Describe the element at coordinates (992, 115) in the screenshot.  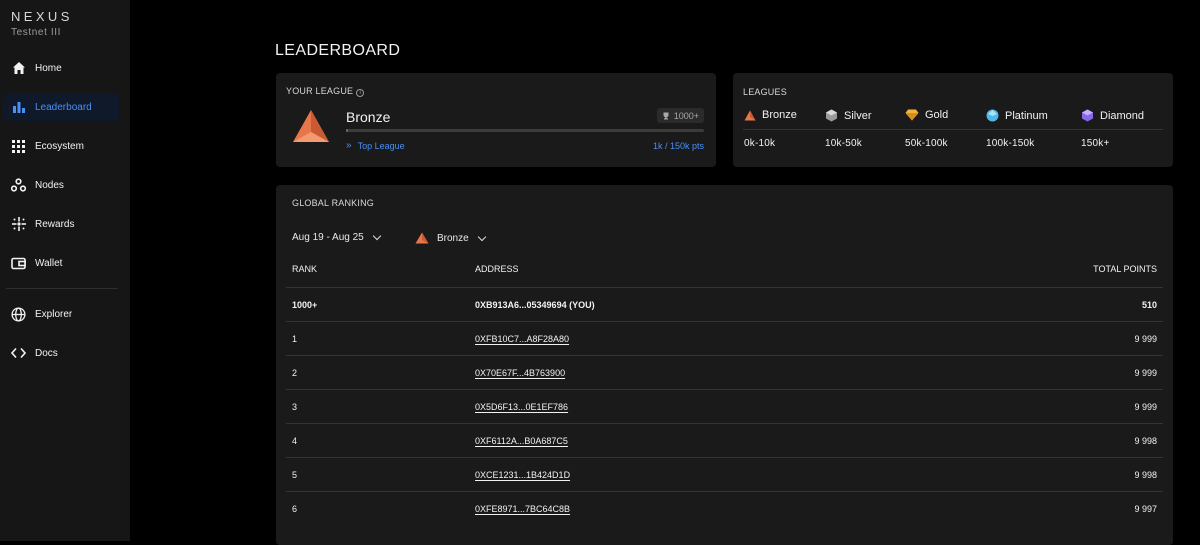
I see `platinum-gem-icon` at that location.